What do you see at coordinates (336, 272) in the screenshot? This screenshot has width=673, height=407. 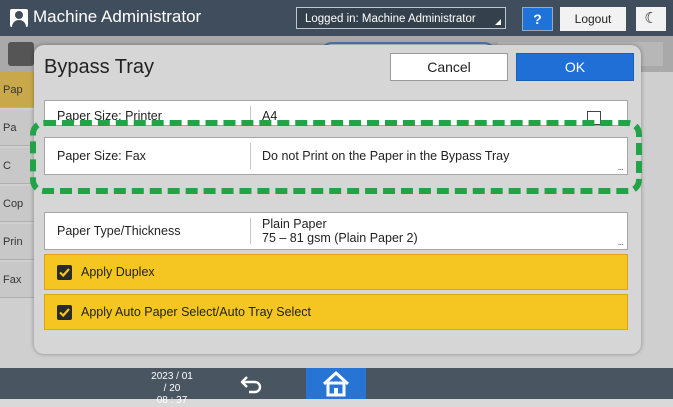 I see `apply-duplex-checkbox: Apply Duplex` at bounding box center [336, 272].